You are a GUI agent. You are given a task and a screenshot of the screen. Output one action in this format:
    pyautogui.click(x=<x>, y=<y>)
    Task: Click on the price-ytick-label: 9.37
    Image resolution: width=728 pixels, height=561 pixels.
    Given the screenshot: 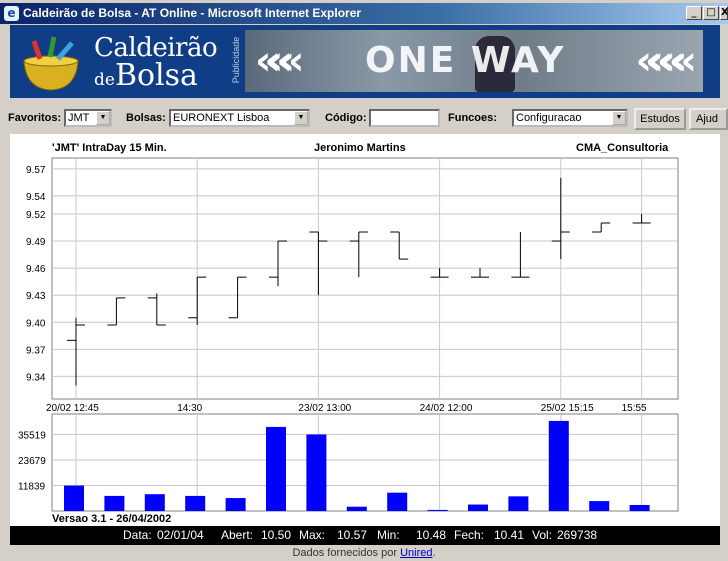 What is the action you would take?
    pyautogui.click(x=36, y=350)
    